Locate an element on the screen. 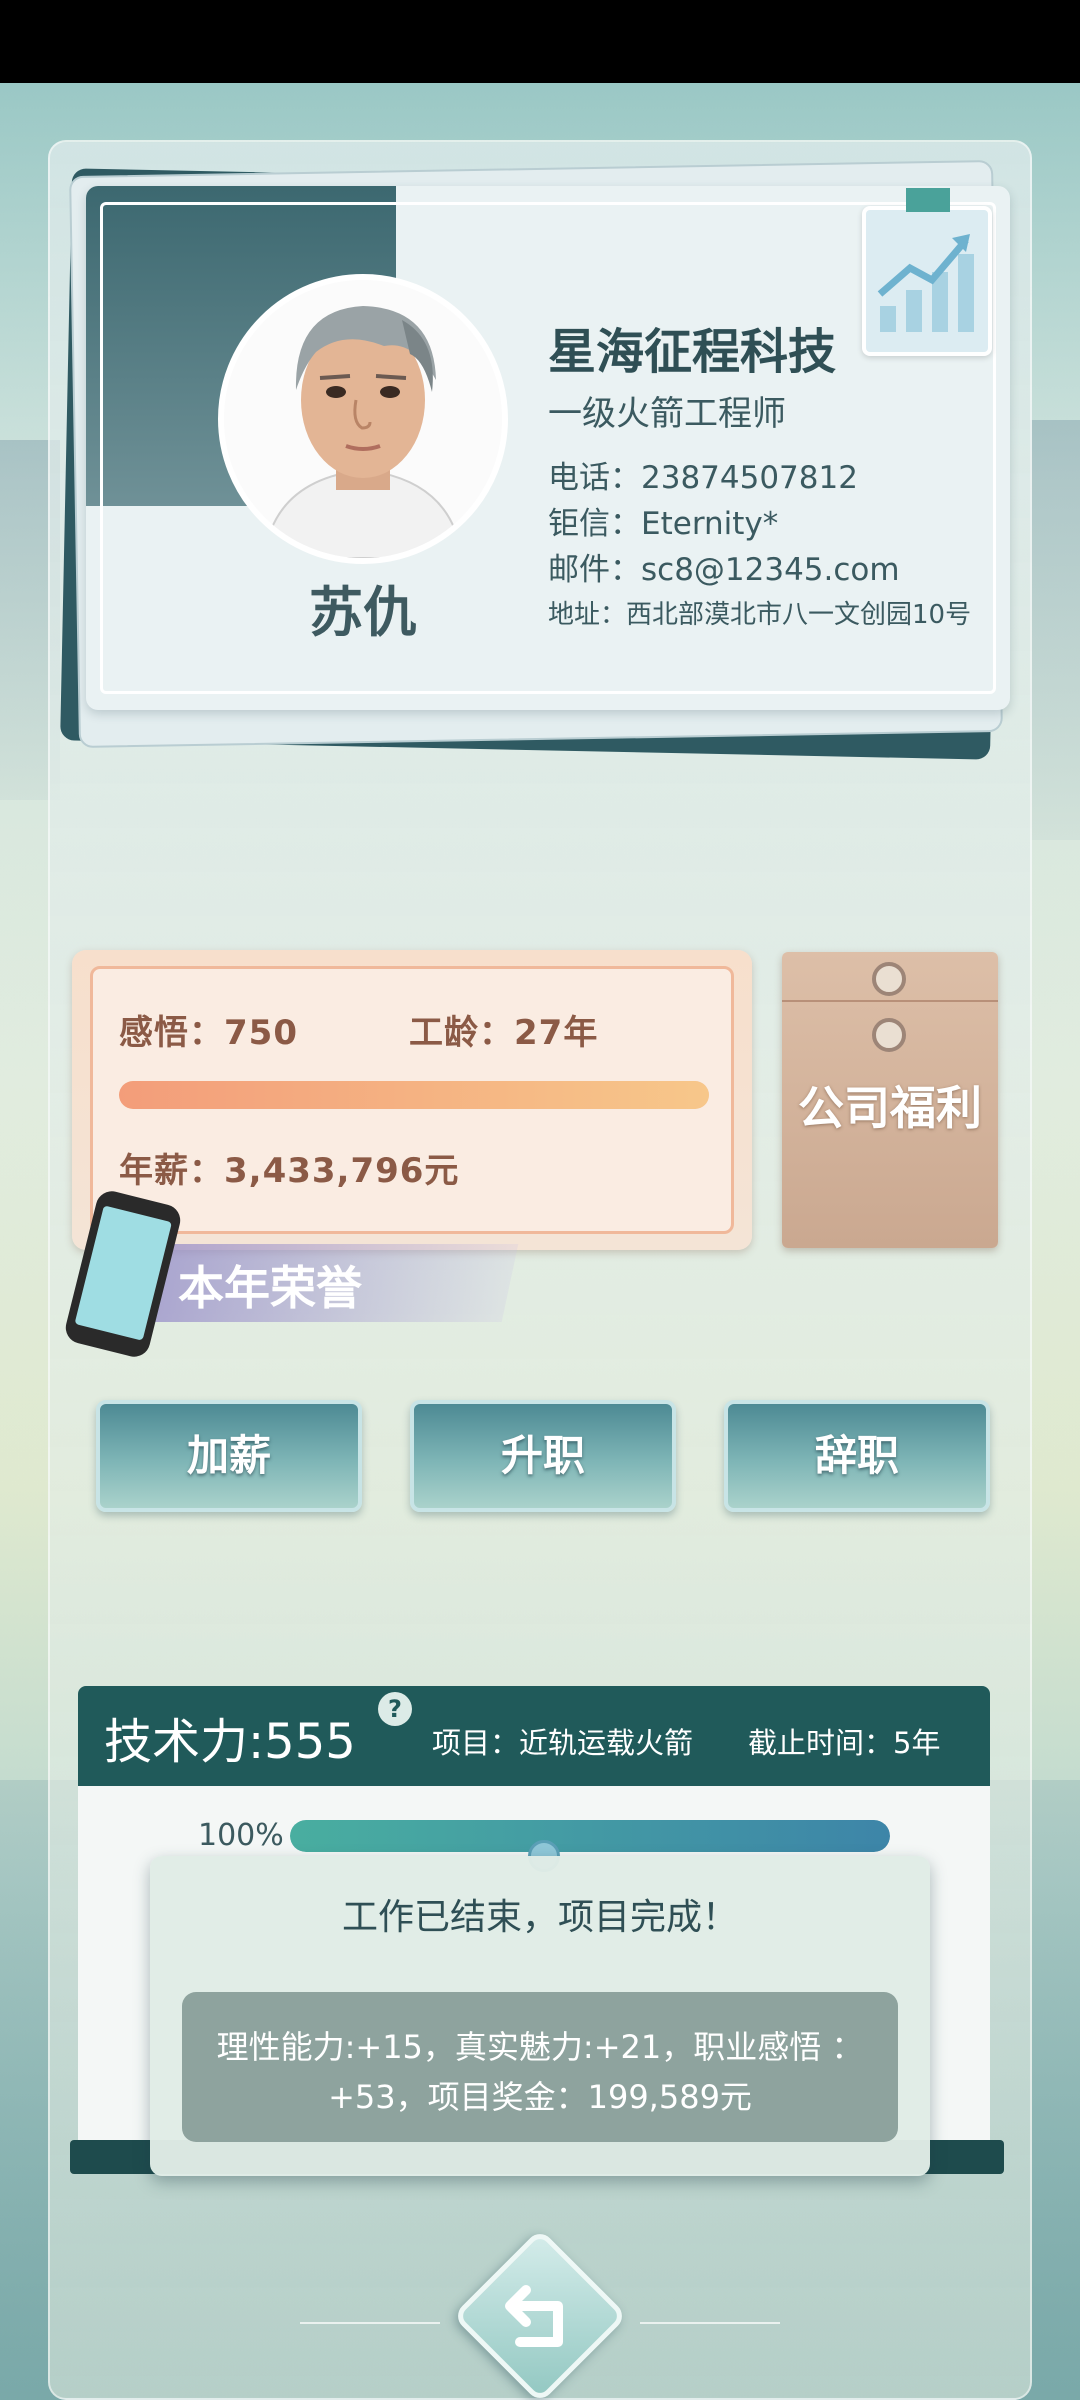  stats-bar-fill is located at coordinates (414, 1095).